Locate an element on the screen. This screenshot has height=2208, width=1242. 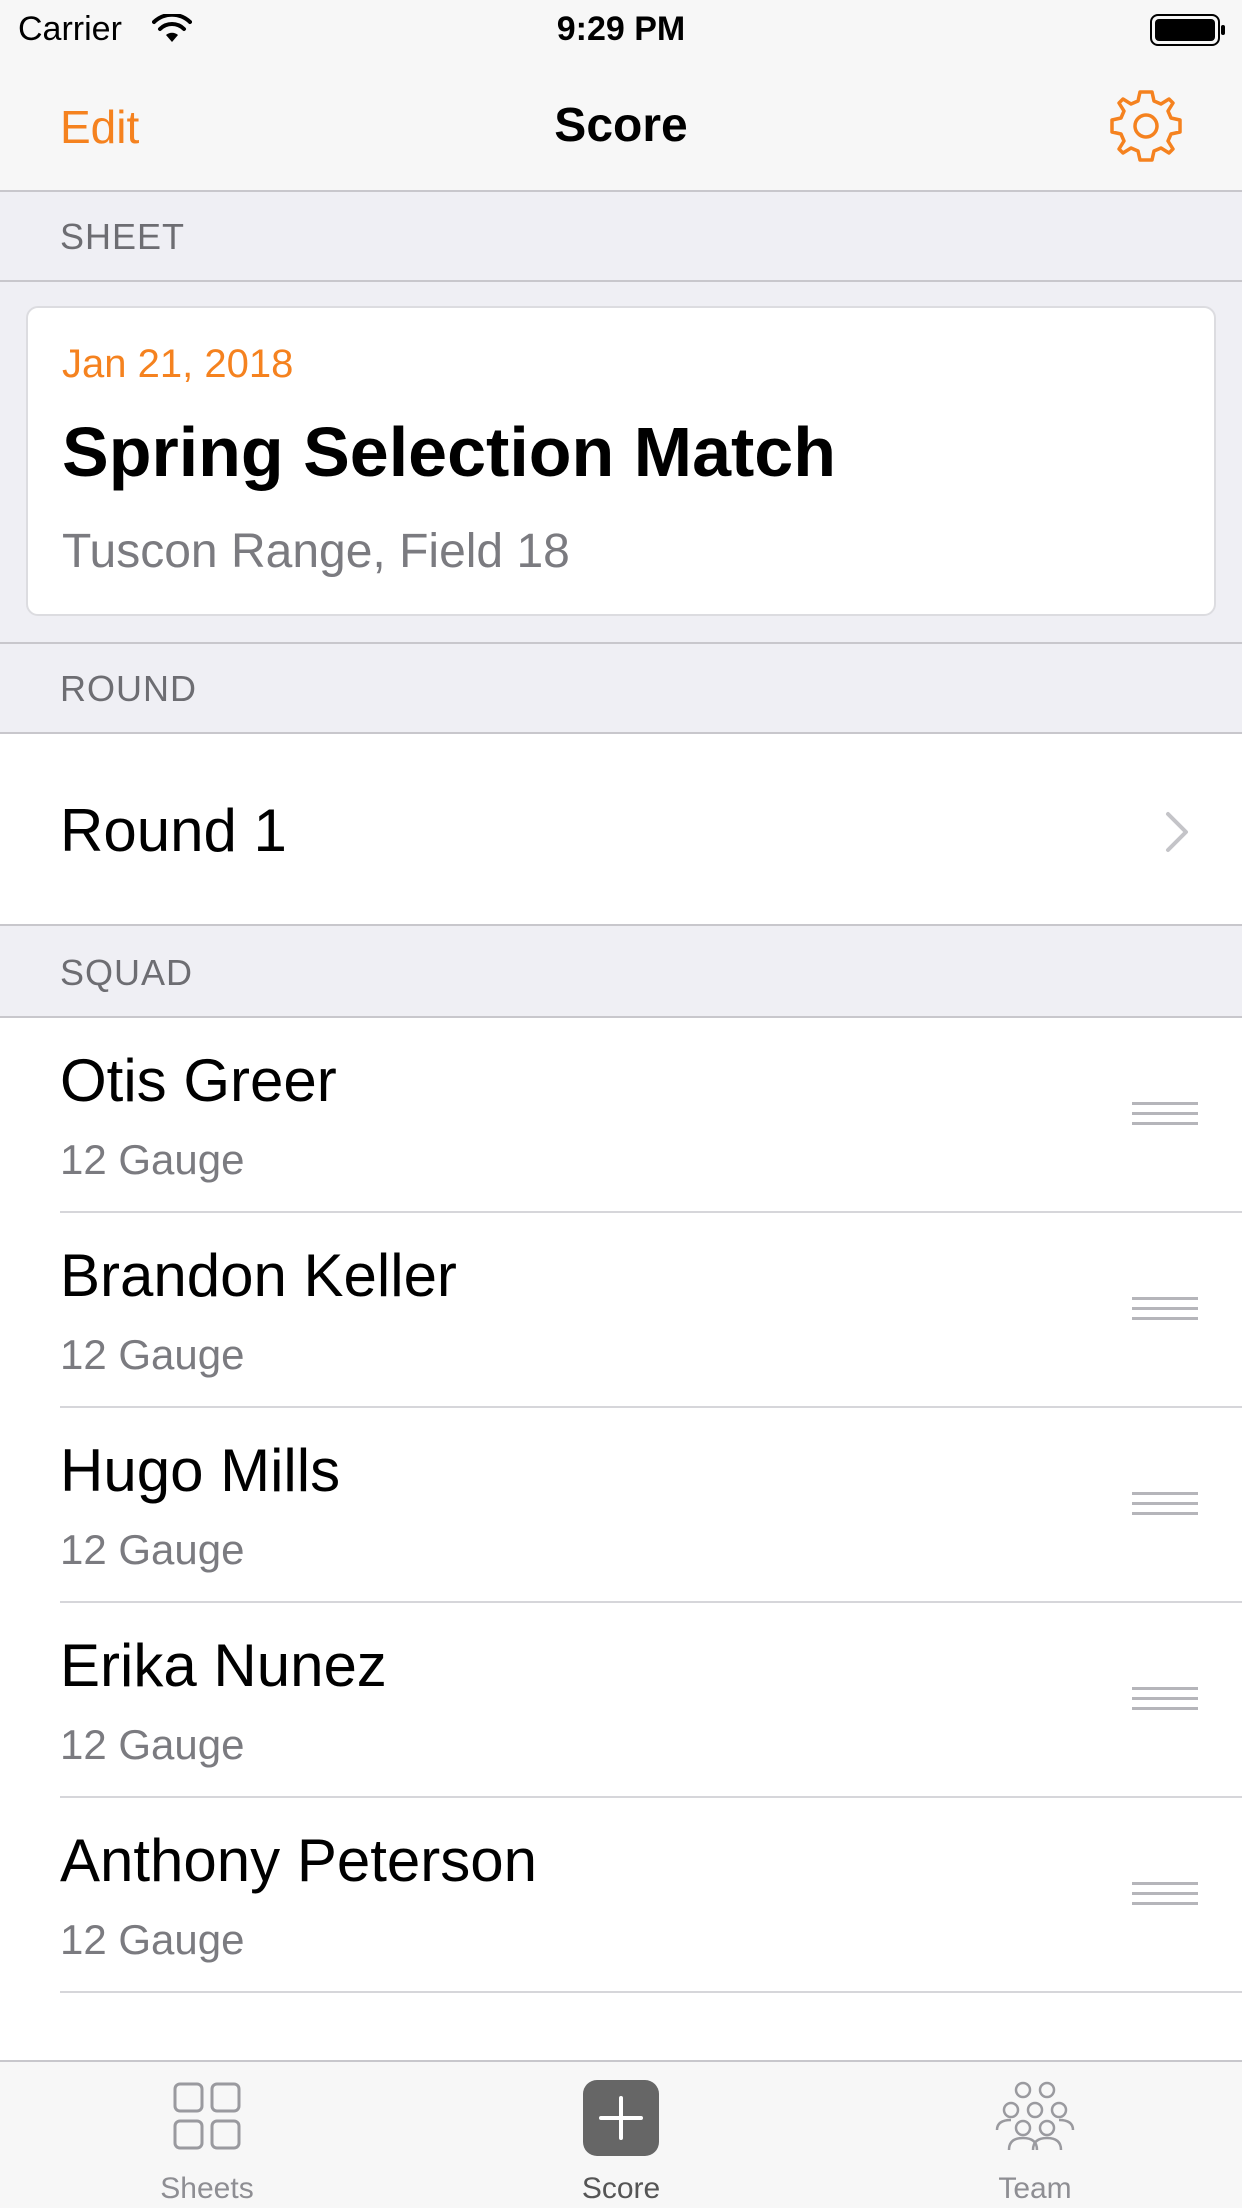
page-title: Score is located at coordinates (621, 125).